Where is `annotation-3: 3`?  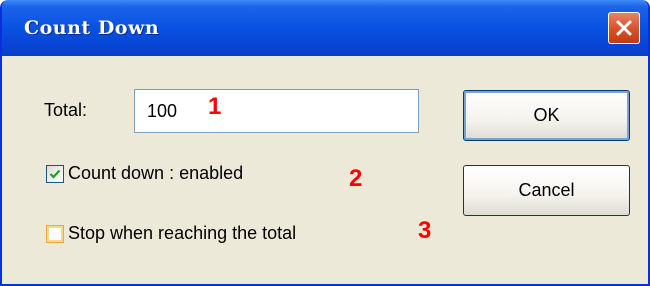 annotation-3: 3 is located at coordinates (425, 230).